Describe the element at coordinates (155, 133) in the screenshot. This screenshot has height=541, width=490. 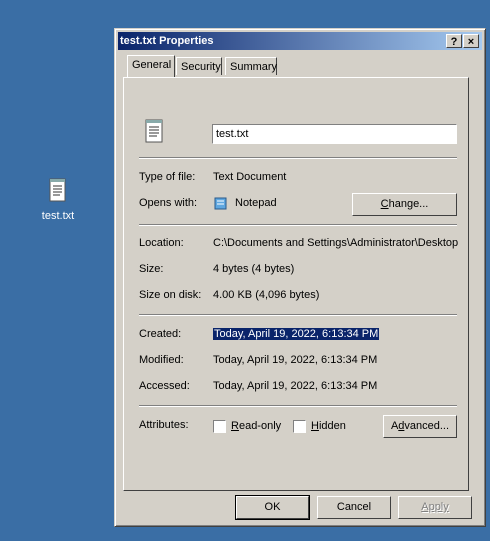
I see `notepad-file-icon` at that location.